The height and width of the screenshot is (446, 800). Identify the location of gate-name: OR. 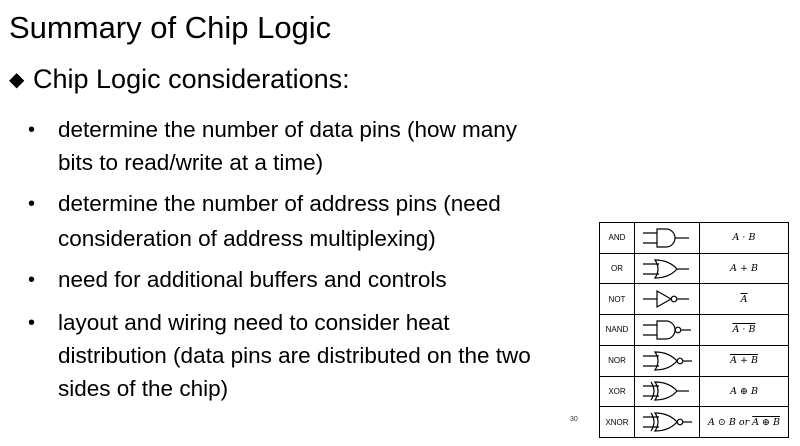
(617, 268).